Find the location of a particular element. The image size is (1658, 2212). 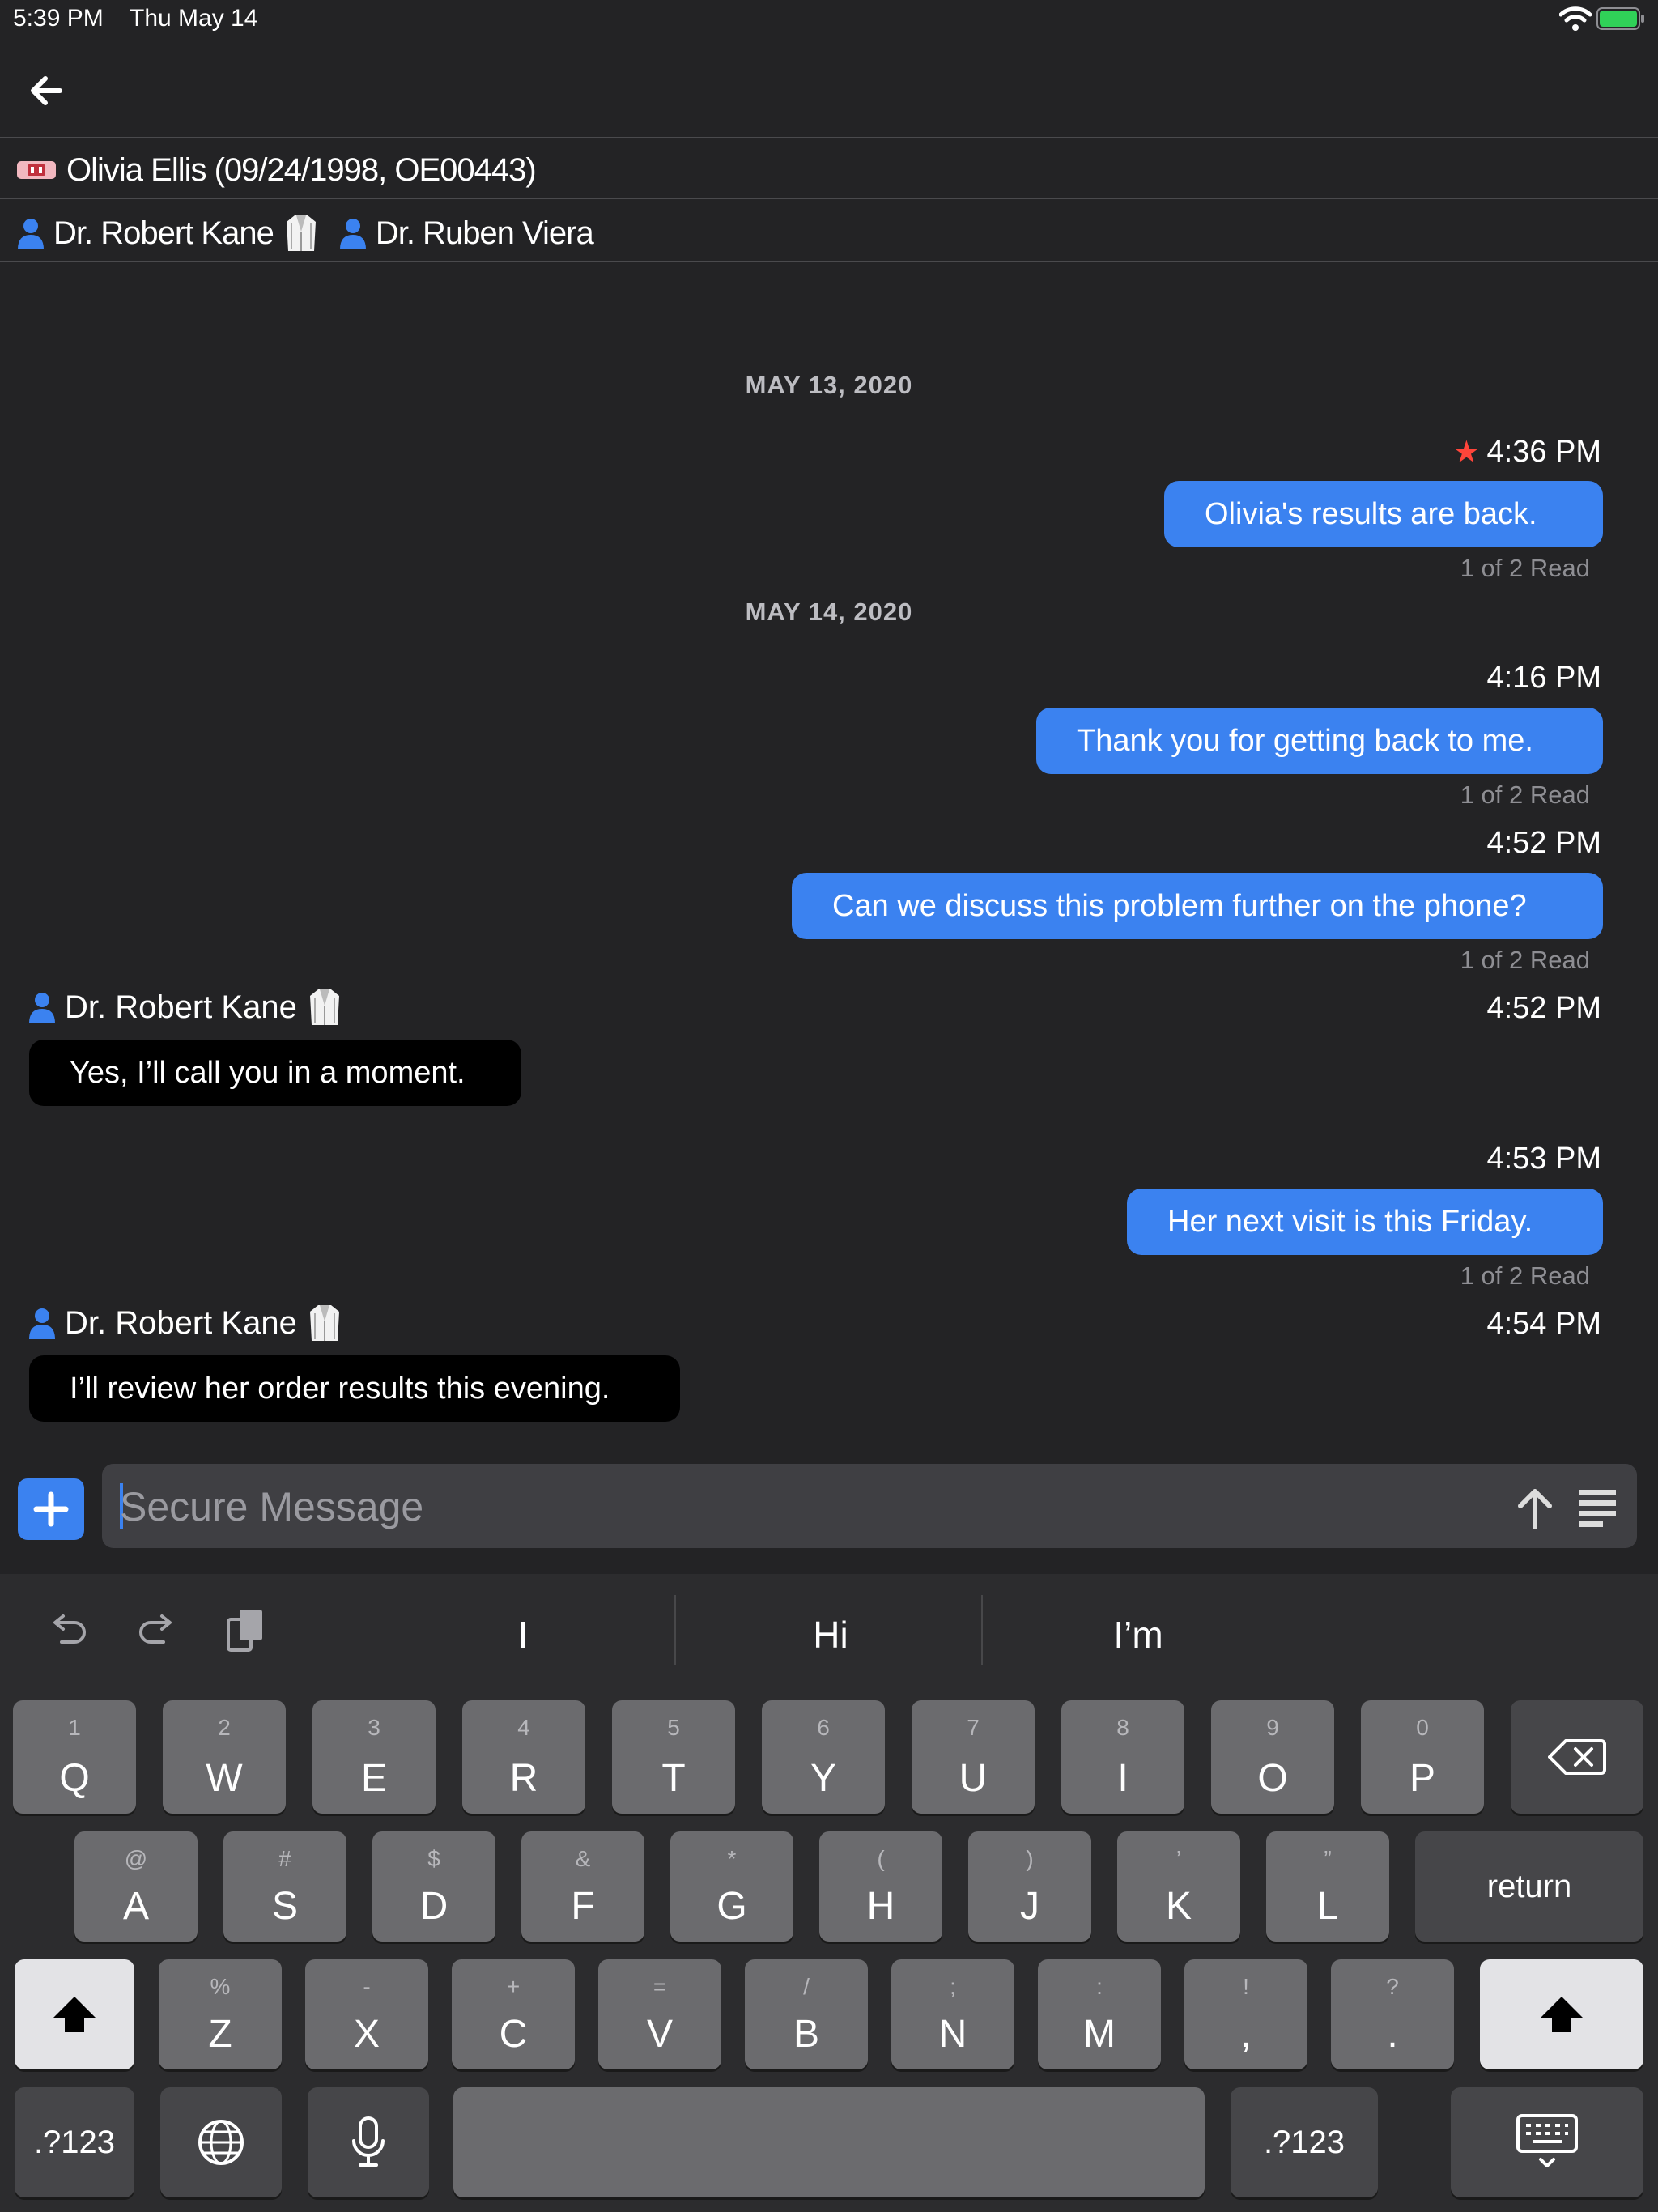

key-s: # S is located at coordinates (284, 1887).